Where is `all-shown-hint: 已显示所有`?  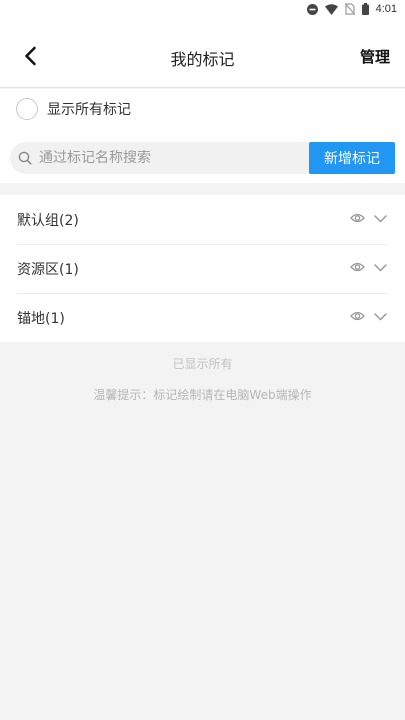 all-shown-hint: 已显示所有 is located at coordinates (202, 364).